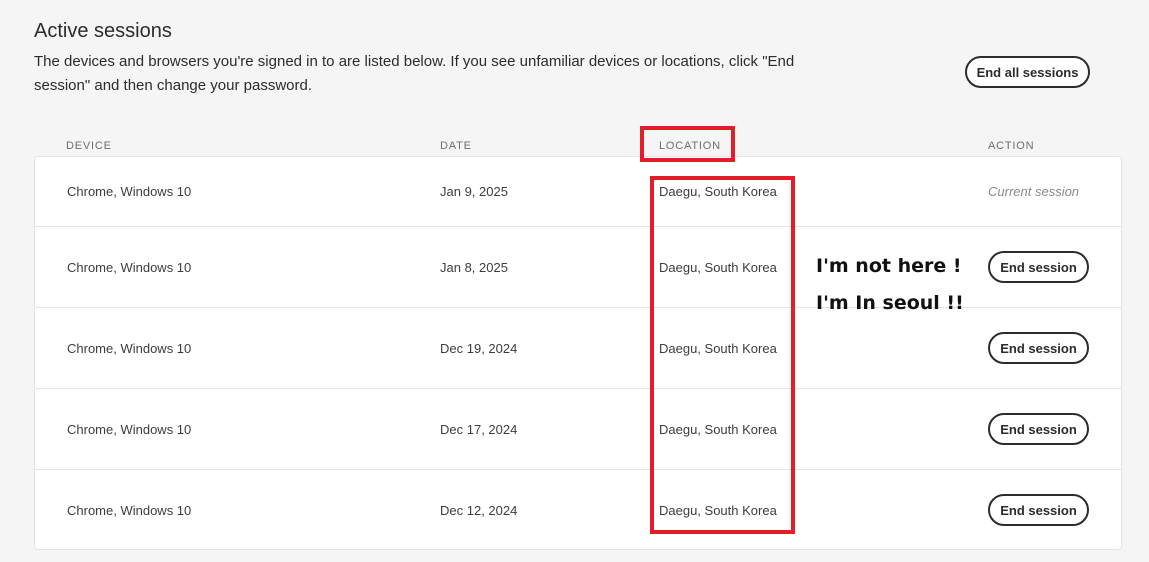 The image size is (1149, 562). I want to click on current-session-label: Current session, so click(1034, 191).